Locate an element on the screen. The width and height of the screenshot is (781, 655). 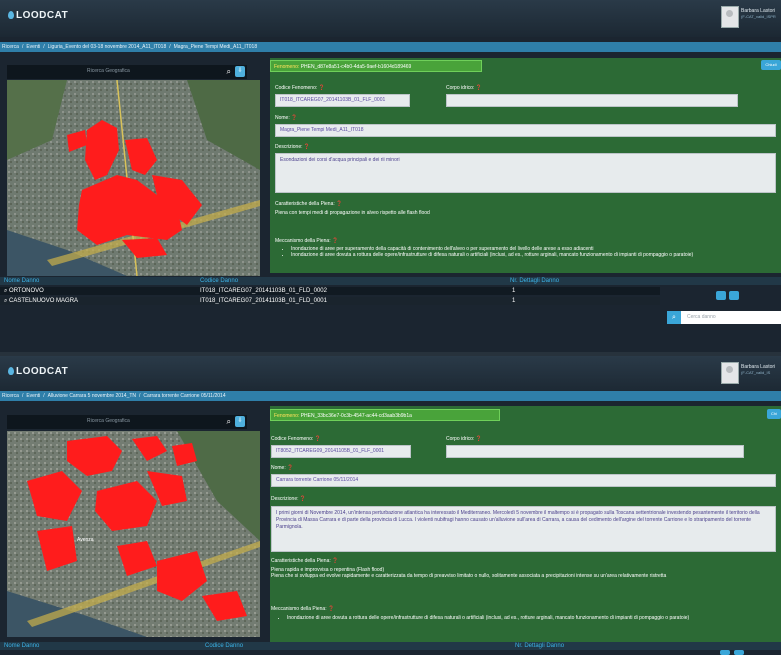
map-view: Avenza is located at coordinates (133, 534).